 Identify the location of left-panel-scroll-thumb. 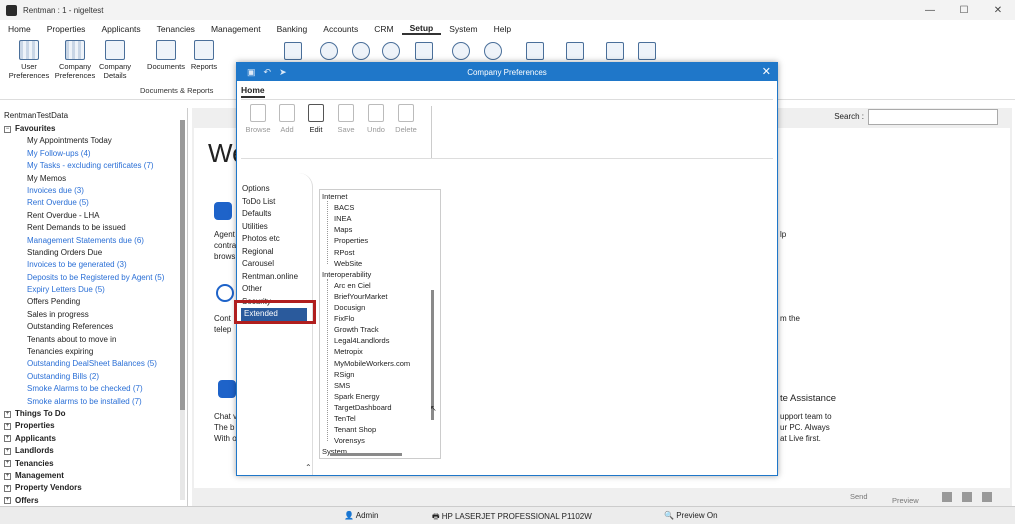
(182, 265).